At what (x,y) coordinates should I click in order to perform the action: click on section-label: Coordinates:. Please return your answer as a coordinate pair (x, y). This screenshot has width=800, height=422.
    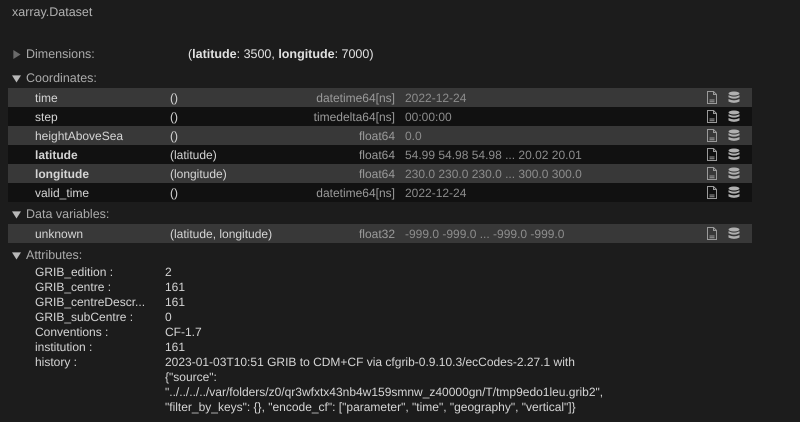
    Looking at the image, I should click on (107, 78).